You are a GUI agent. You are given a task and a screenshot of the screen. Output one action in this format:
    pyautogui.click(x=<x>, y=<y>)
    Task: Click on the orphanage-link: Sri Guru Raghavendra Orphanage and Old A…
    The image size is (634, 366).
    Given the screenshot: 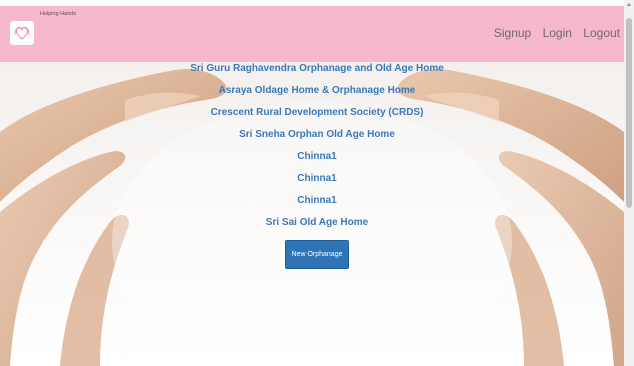 What is the action you would take?
    pyautogui.click(x=317, y=69)
    